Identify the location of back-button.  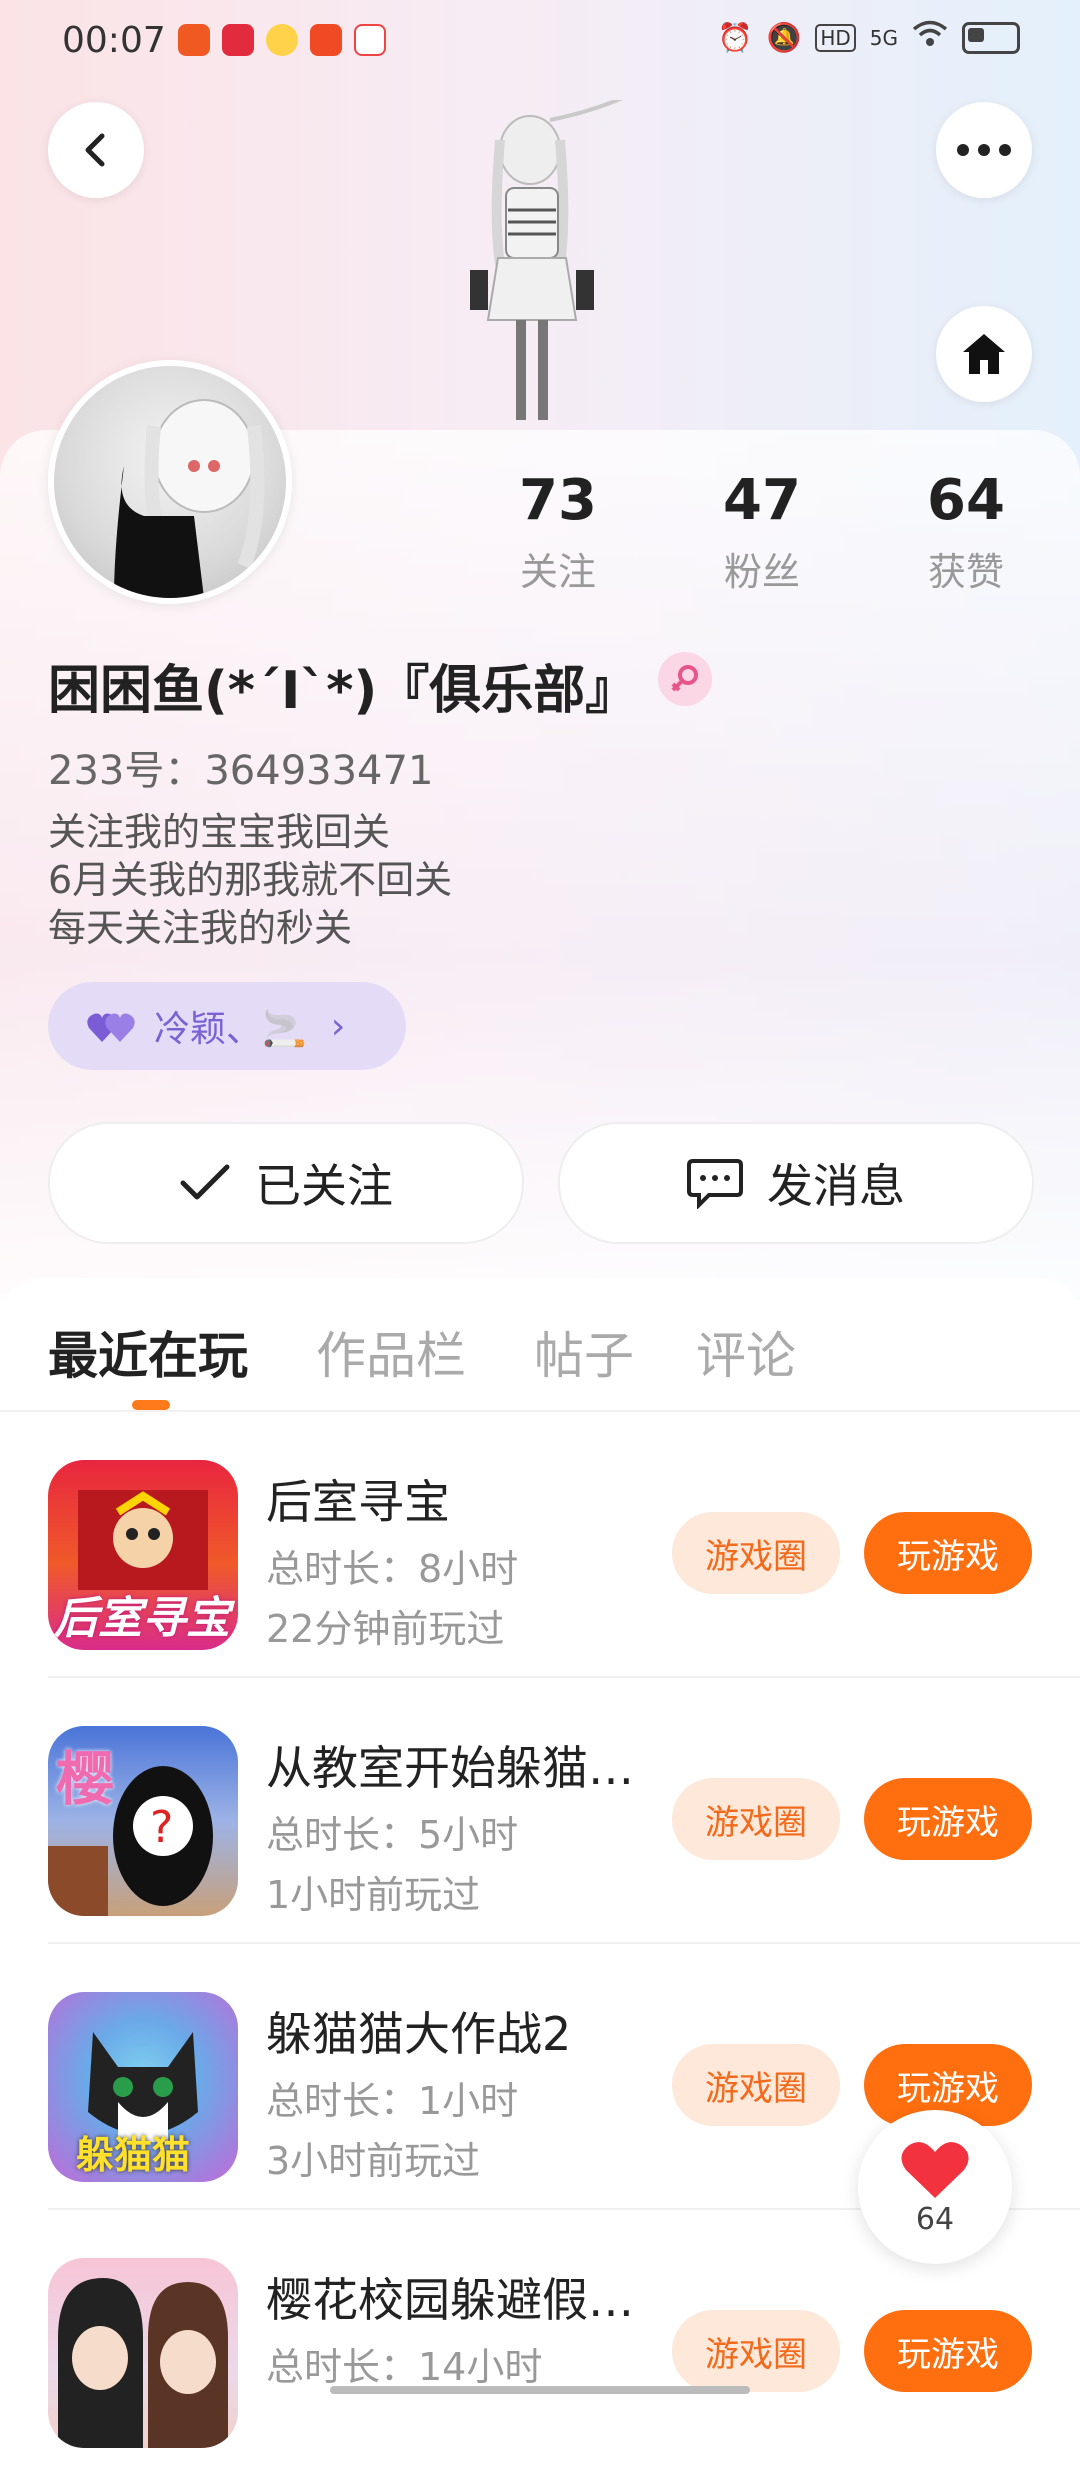
(96, 150).